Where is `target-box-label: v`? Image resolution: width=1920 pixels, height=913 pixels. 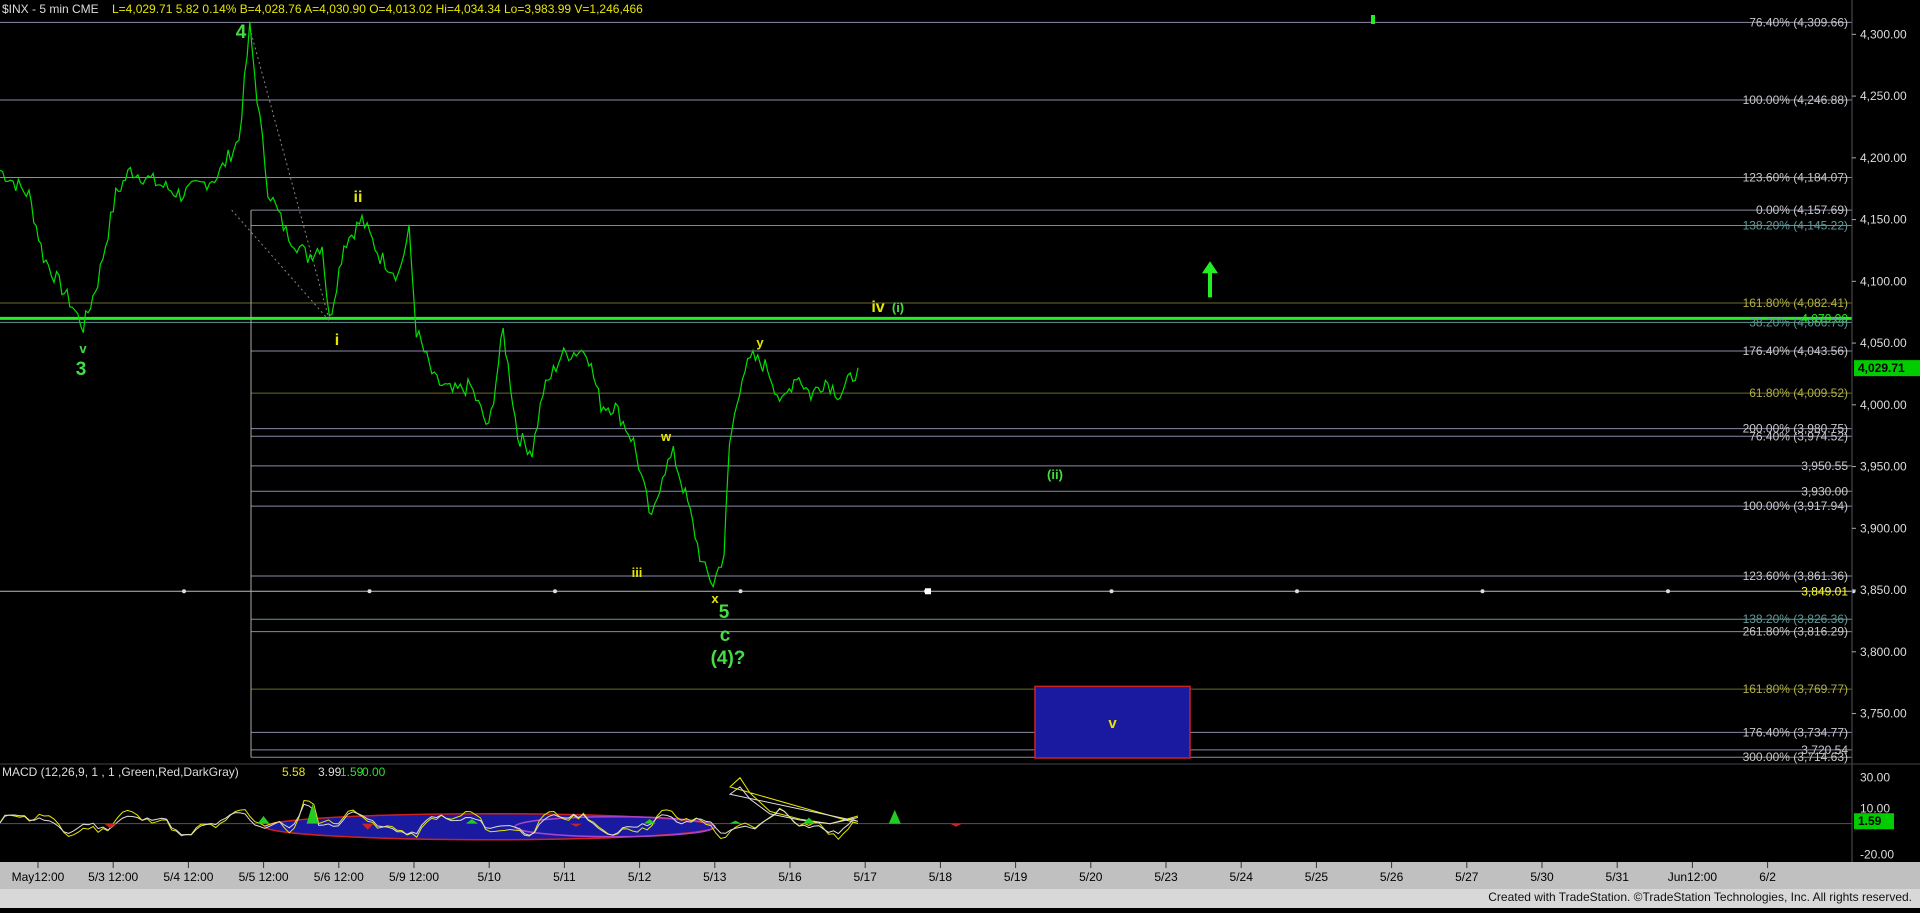 target-box-label: v is located at coordinates (1112, 723).